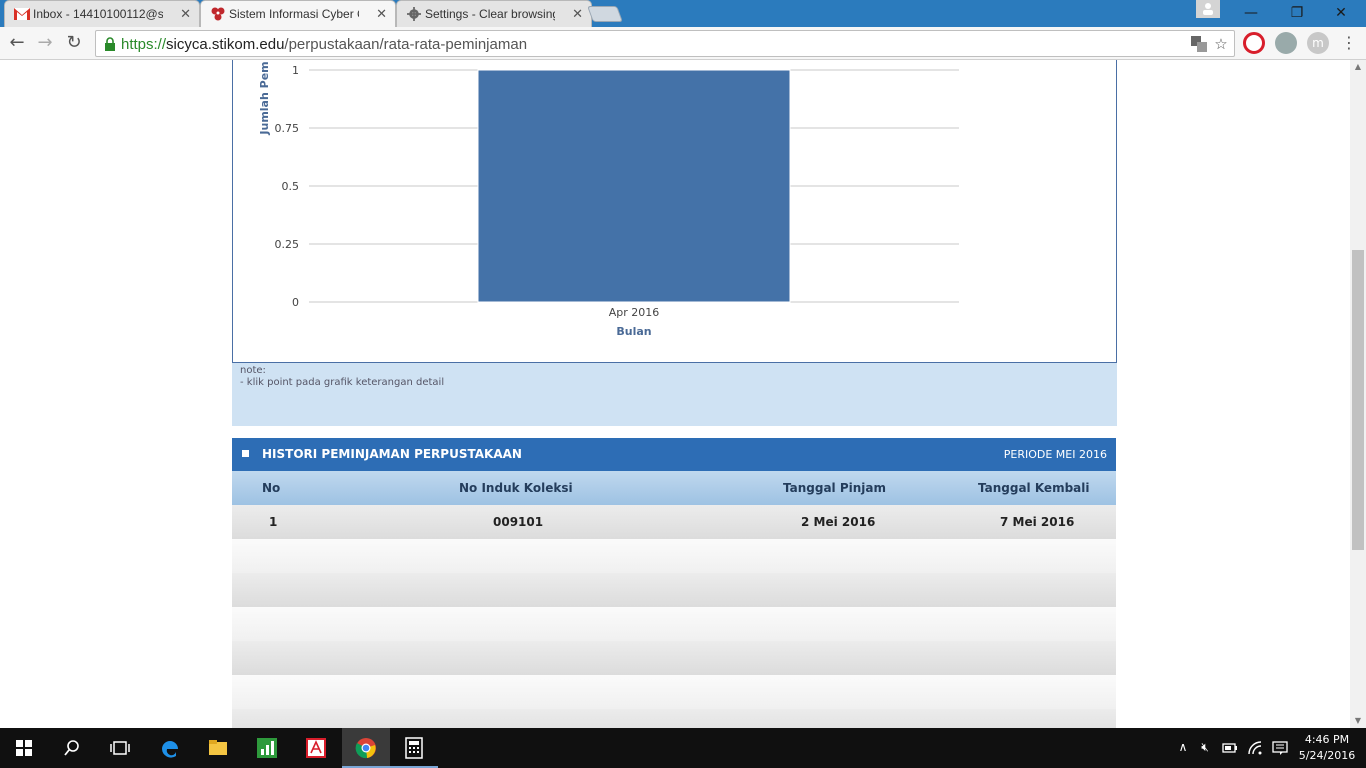 The image size is (1366, 768). Describe the element at coordinates (1349, 43) in the screenshot. I see `menu-icon: ⋮` at that location.